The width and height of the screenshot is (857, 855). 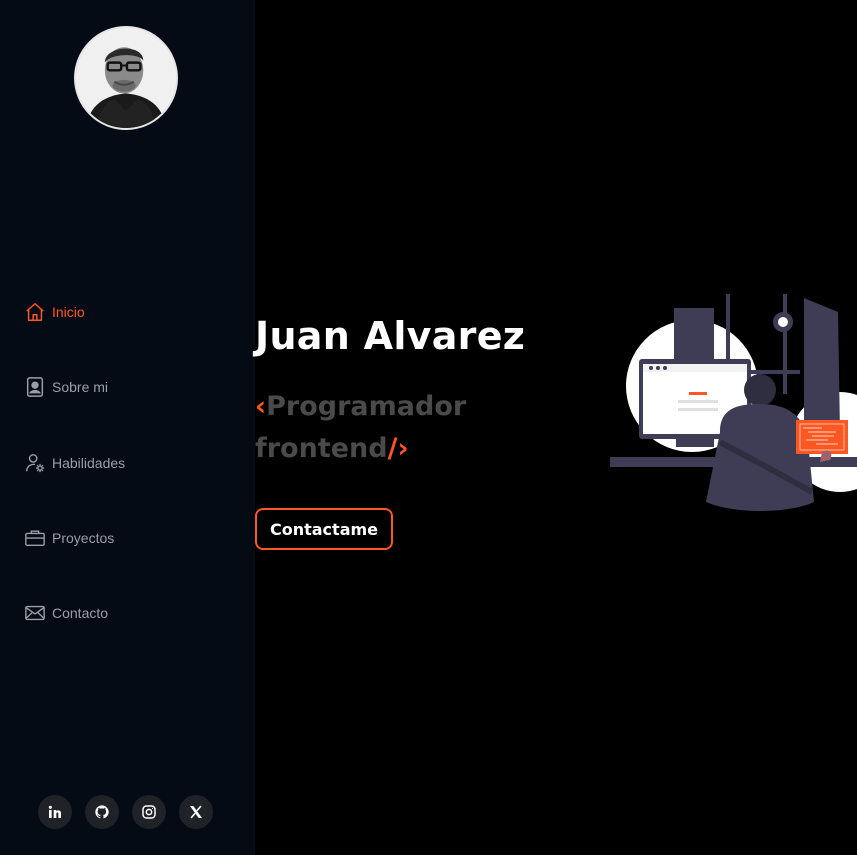 What do you see at coordinates (35, 538) in the screenshot?
I see `briefcase-icon` at bounding box center [35, 538].